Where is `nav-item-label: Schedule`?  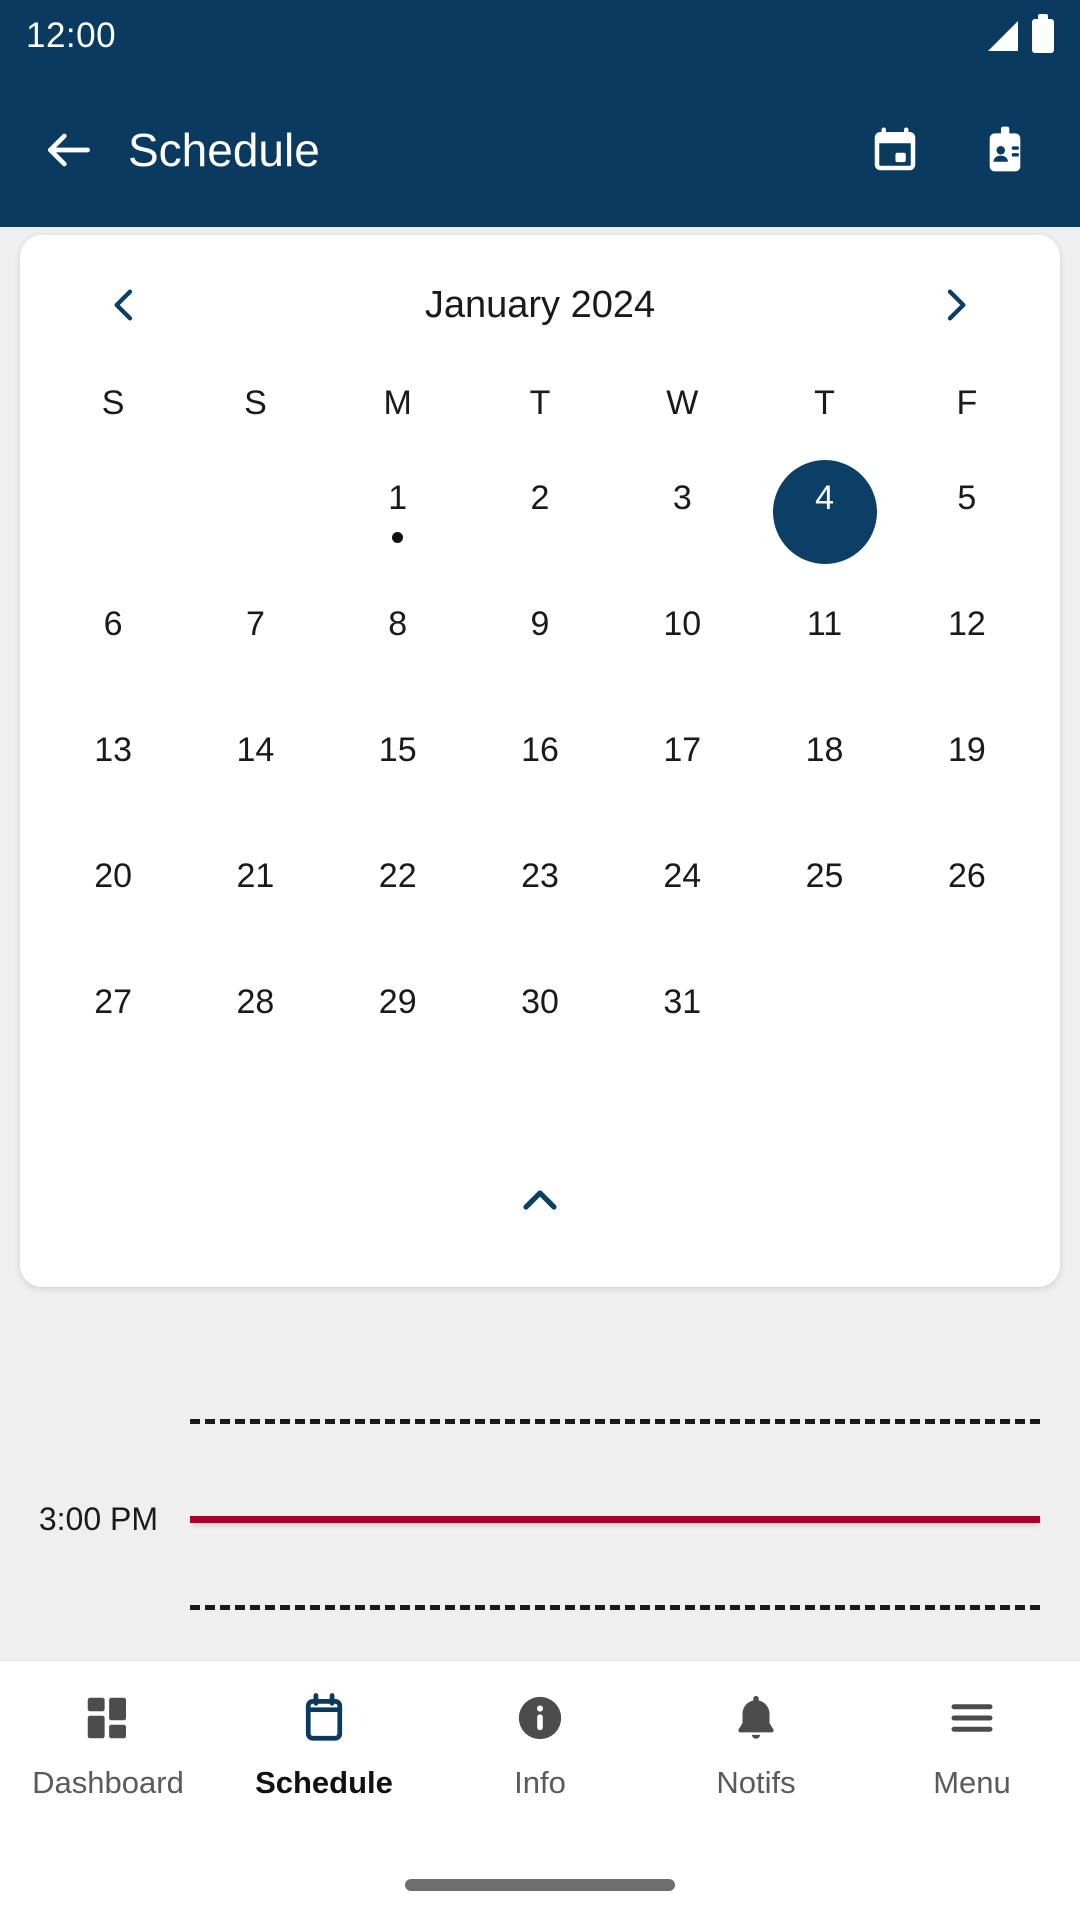
nav-item-label: Schedule is located at coordinates (324, 1782).